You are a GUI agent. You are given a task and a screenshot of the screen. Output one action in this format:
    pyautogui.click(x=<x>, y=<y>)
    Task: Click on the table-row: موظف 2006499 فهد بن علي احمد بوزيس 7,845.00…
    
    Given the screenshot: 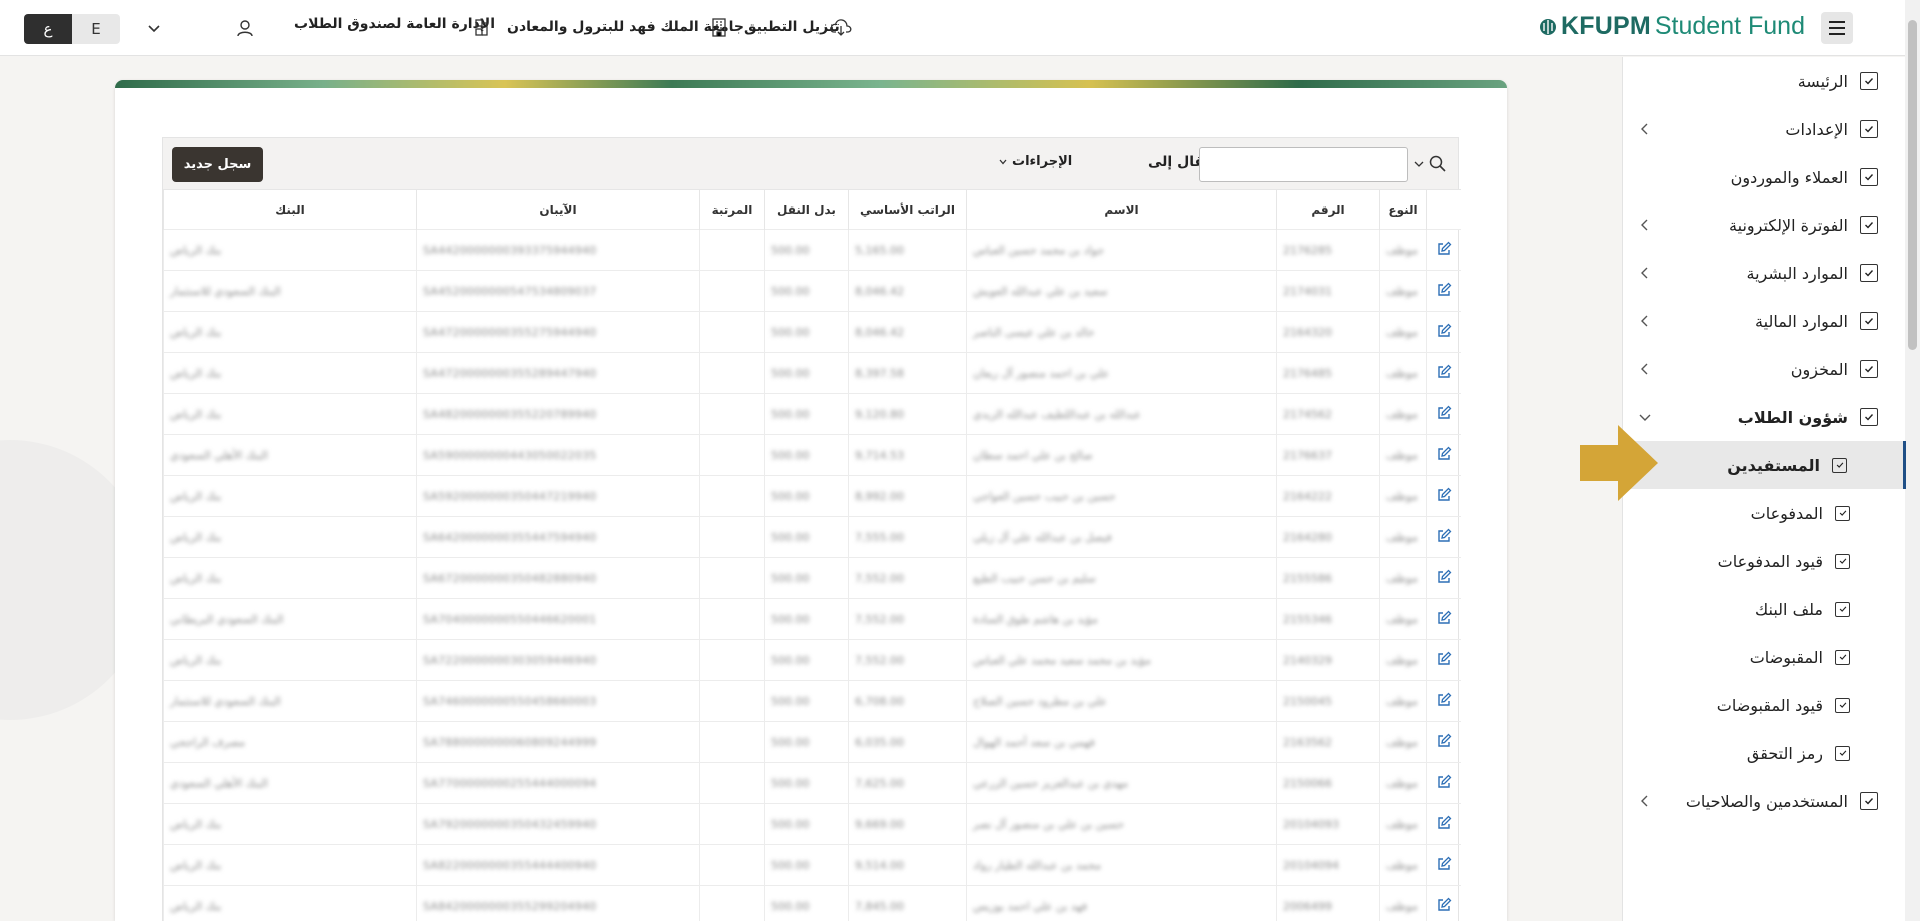 What is the action you would take?
    pyautogui.click(x=812, y=903)
    